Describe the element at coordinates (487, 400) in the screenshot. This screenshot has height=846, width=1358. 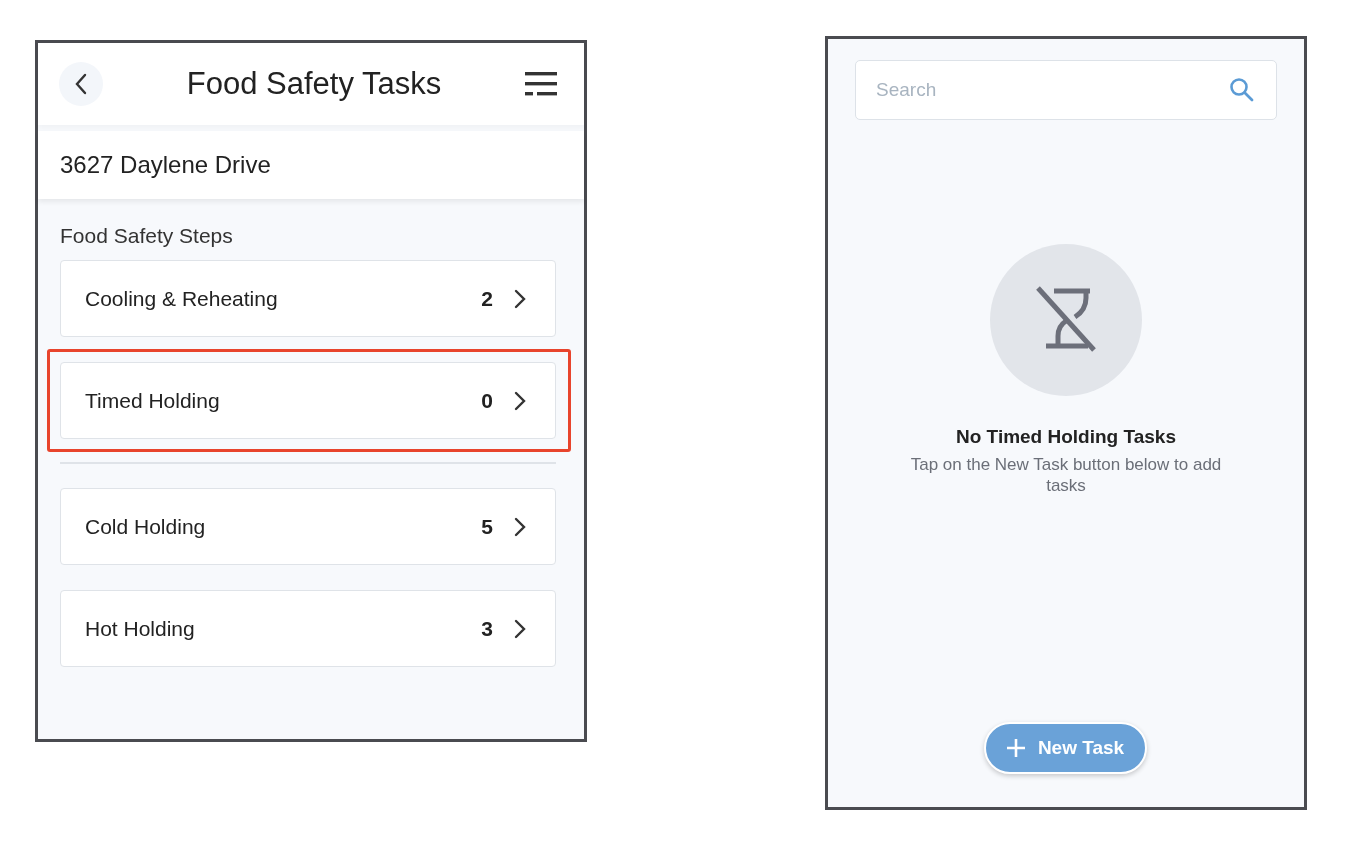
I see `task-count: 0` at that location.